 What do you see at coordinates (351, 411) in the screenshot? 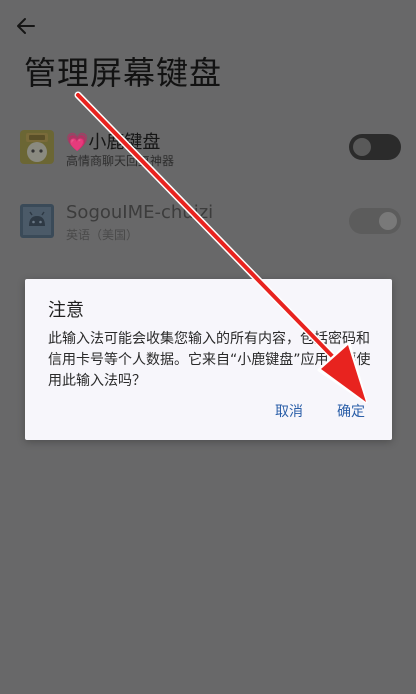
I see `confirm-button: 确定` at bounding box center [351, 411].